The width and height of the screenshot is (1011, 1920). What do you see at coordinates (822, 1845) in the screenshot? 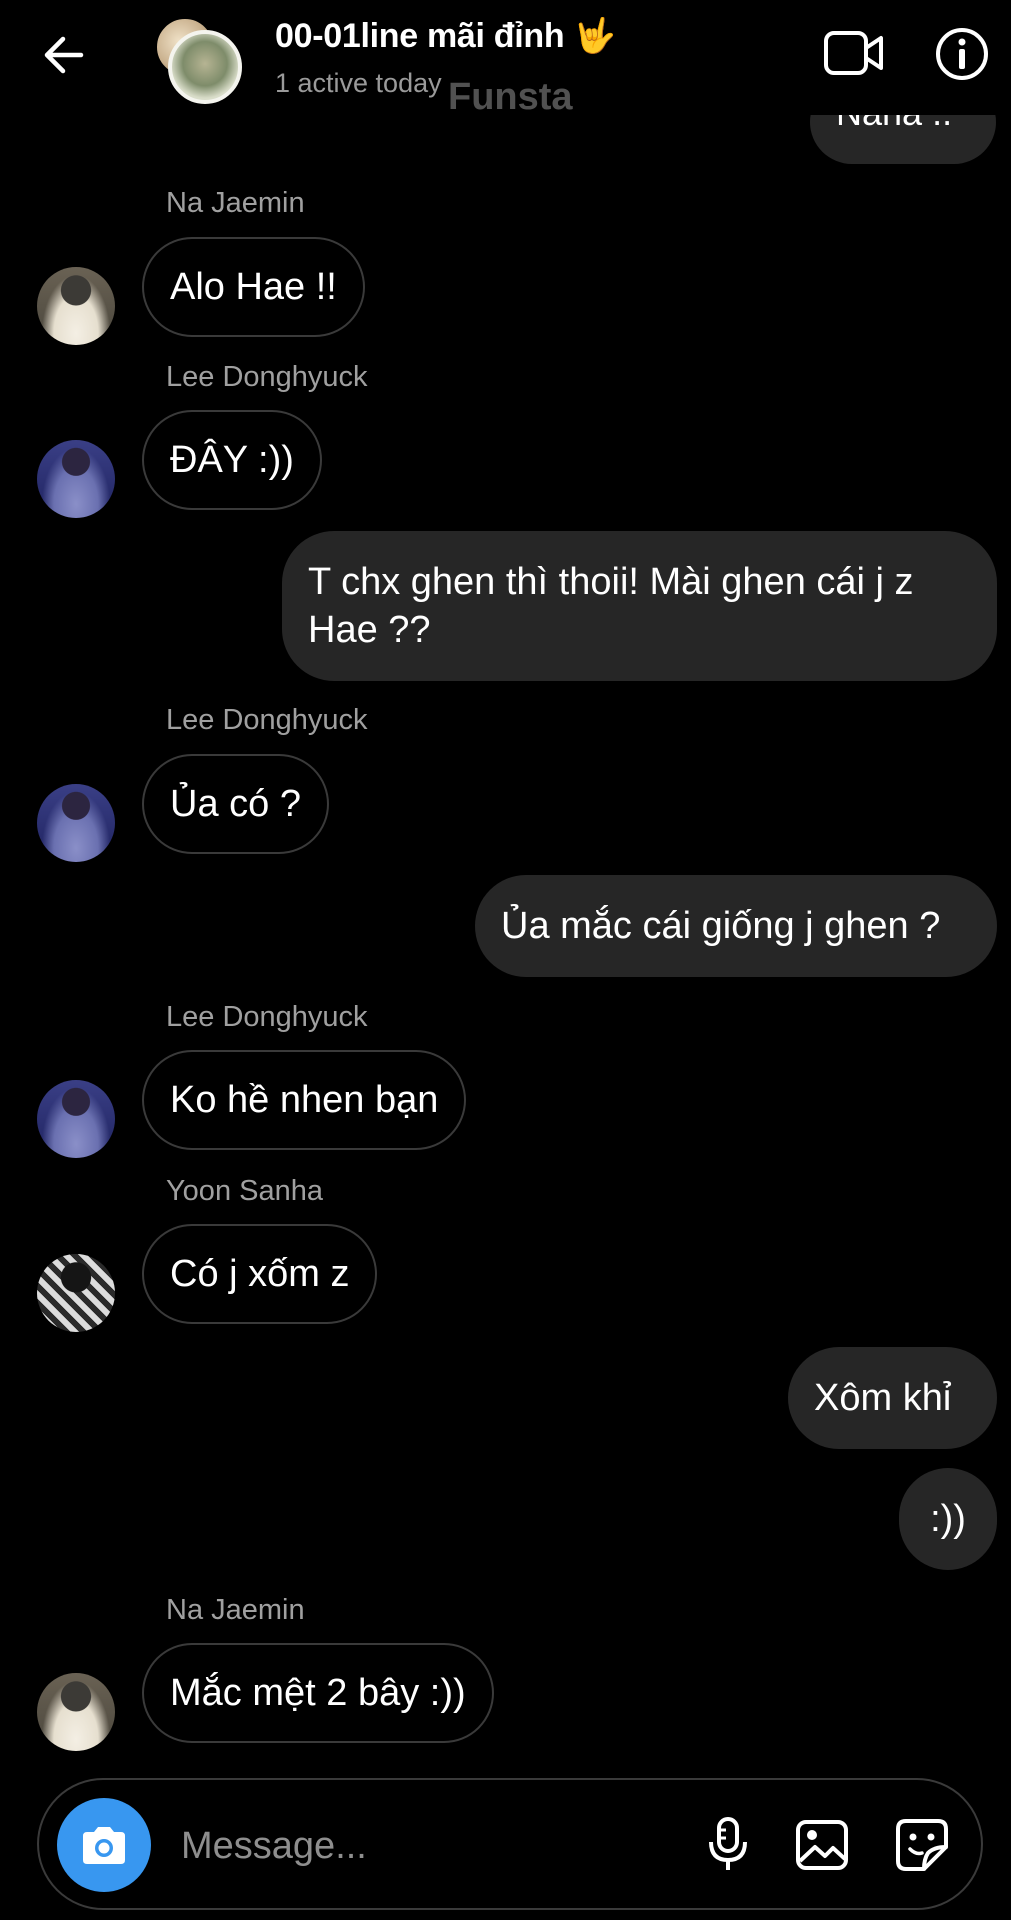
I see `gallery-icon` at bounding box center [822, 1845].